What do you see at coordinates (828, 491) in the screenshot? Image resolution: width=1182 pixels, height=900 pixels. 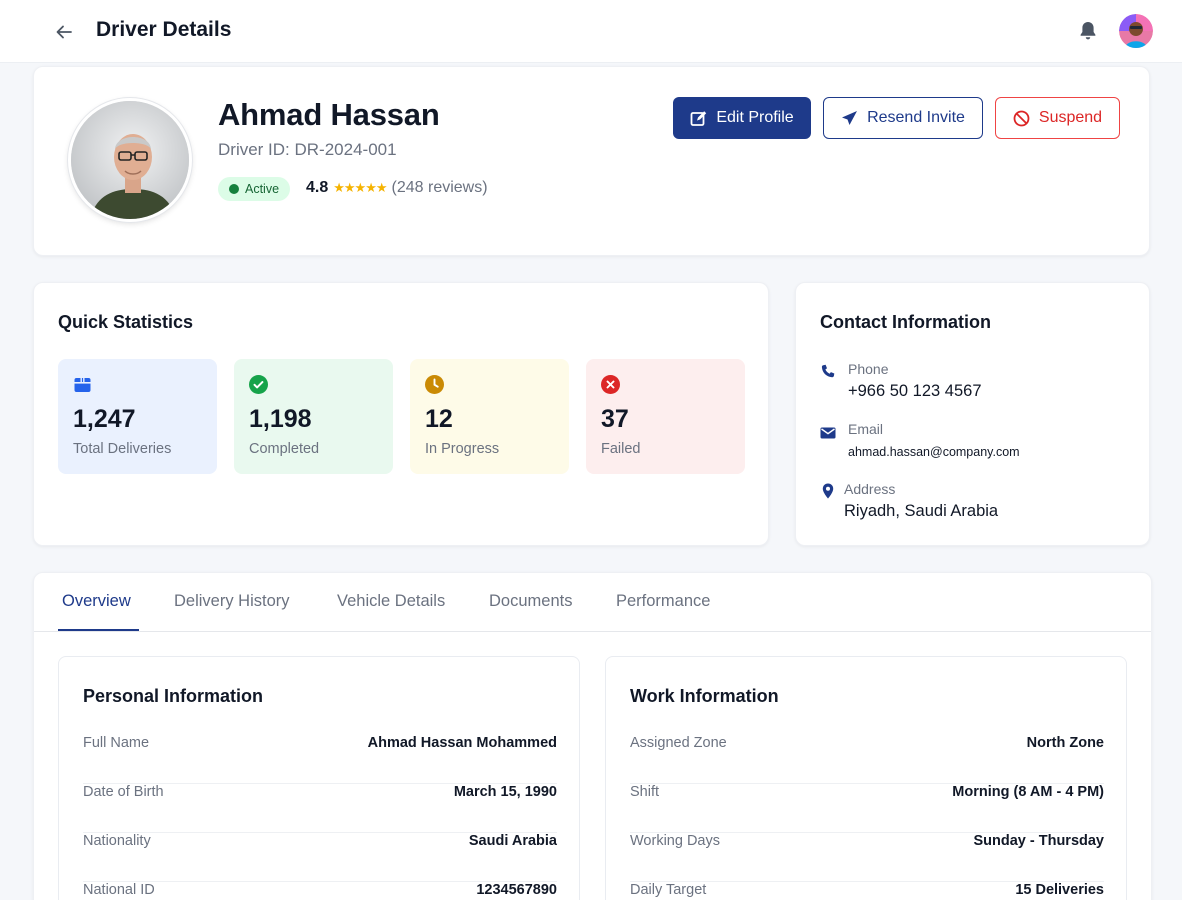 I see `map-pin-icon` at bounding box center [828, 491].